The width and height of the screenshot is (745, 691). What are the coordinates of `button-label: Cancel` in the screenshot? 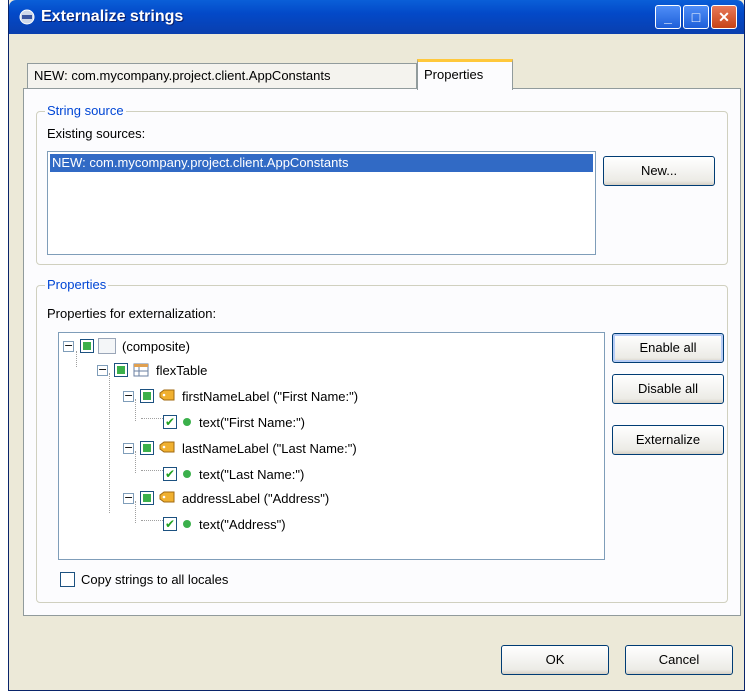 It's located at (679, 659).